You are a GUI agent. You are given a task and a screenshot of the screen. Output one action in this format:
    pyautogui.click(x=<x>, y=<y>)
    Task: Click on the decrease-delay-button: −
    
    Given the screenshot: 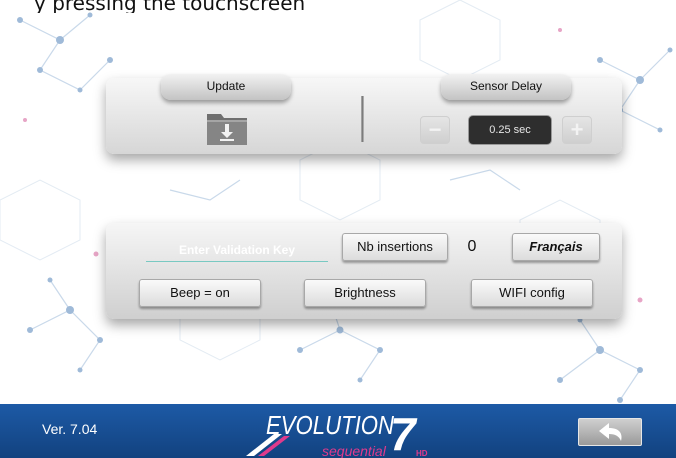 What is the action you would take?
    pyautogui.click(x=435, y=130)
    